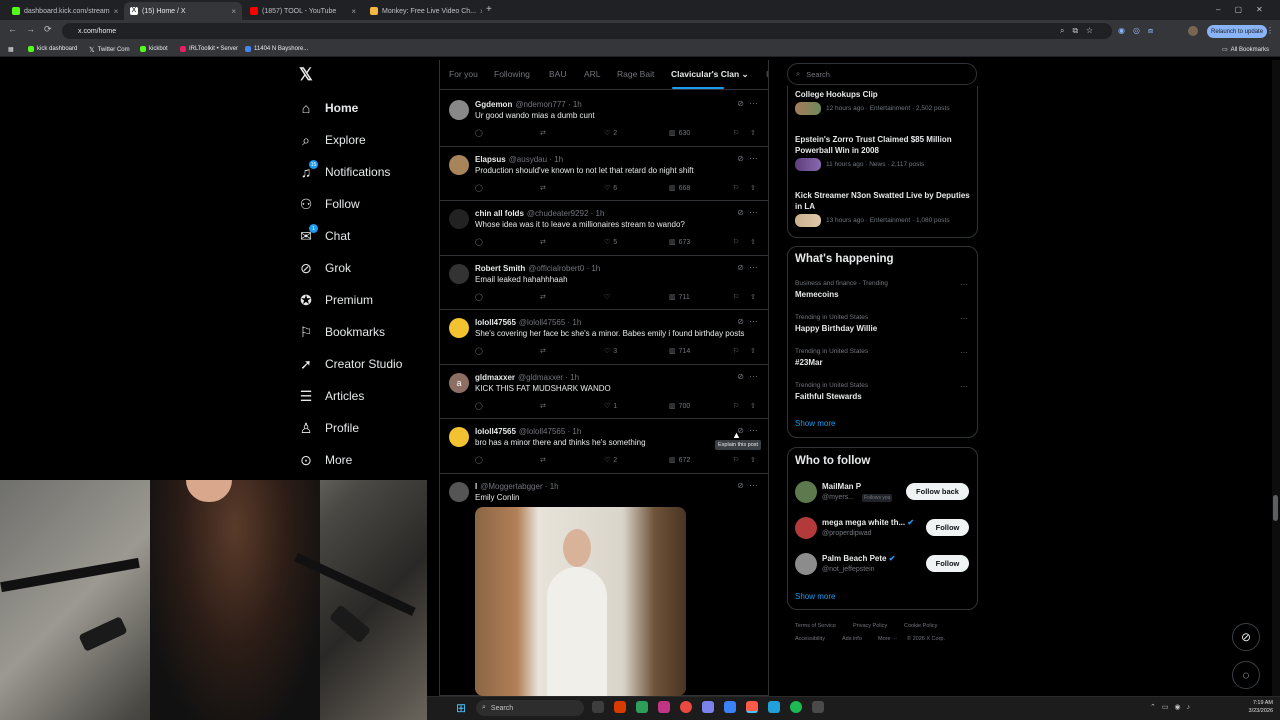  I want to click on taskbar-search: ⌕ Search, so click(530, 708).